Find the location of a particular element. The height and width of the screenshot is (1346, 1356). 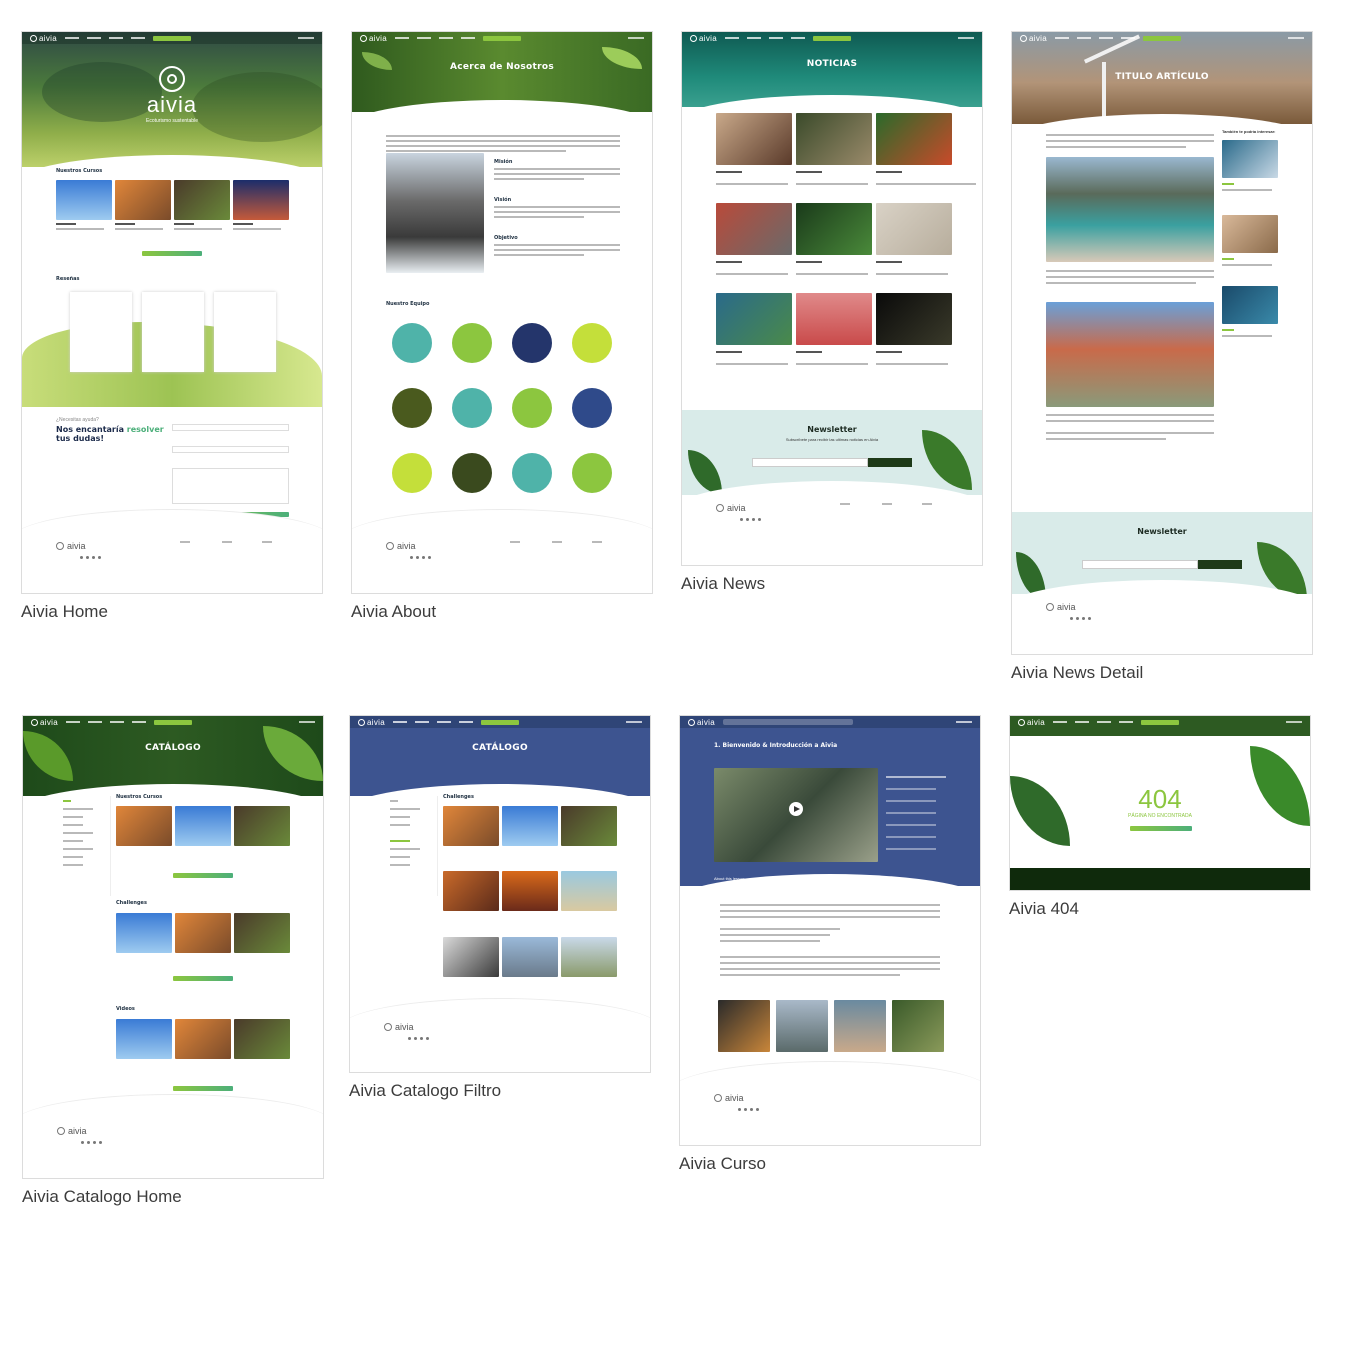

play-icon is located at coordinates (796, 809).